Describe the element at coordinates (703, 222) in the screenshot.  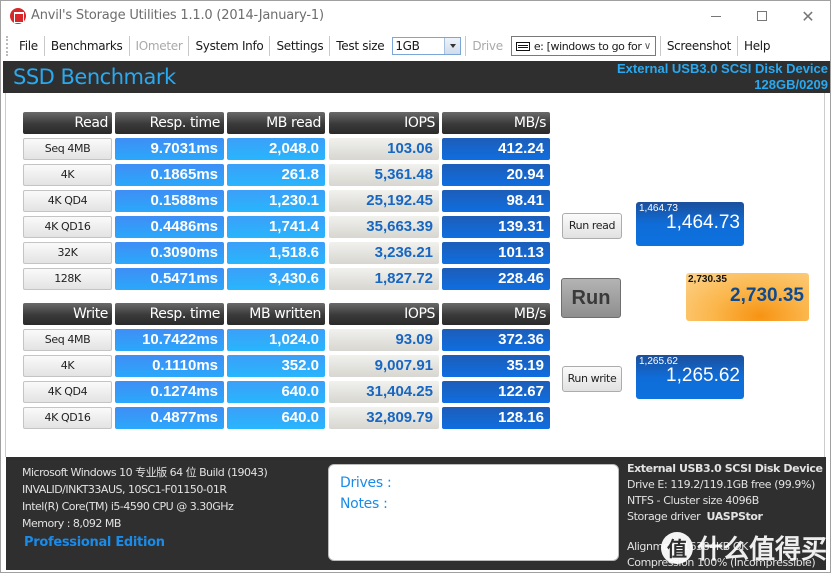
I see `read-score-value: 1,464.73` at that location.